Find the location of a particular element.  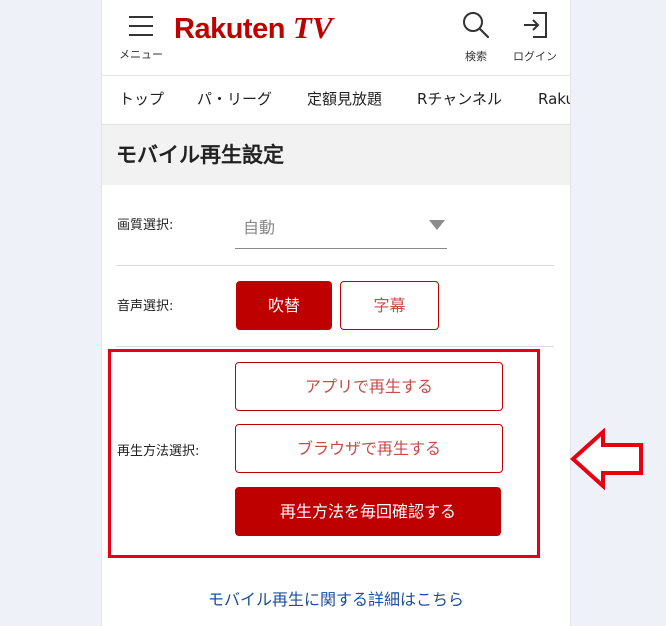

category-nav: トップ パ・リーグ 定額見放題 Rチャンネル Raku is located at coordinates (336, 100).